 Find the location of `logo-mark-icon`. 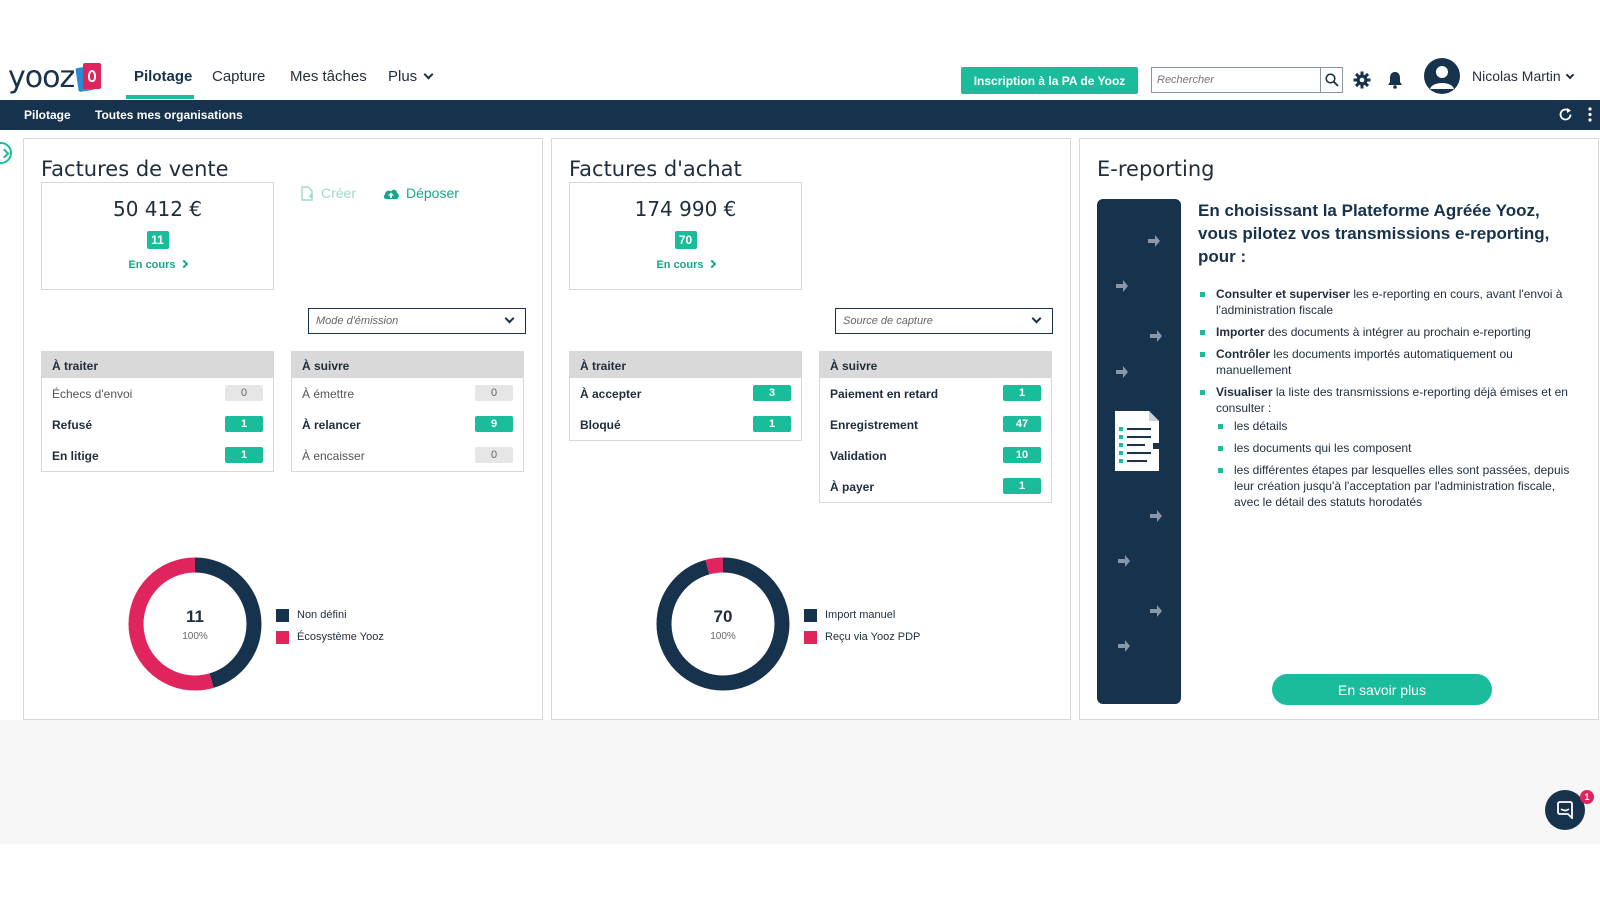

logo-mark-icon is located at coordinates (89, 77).